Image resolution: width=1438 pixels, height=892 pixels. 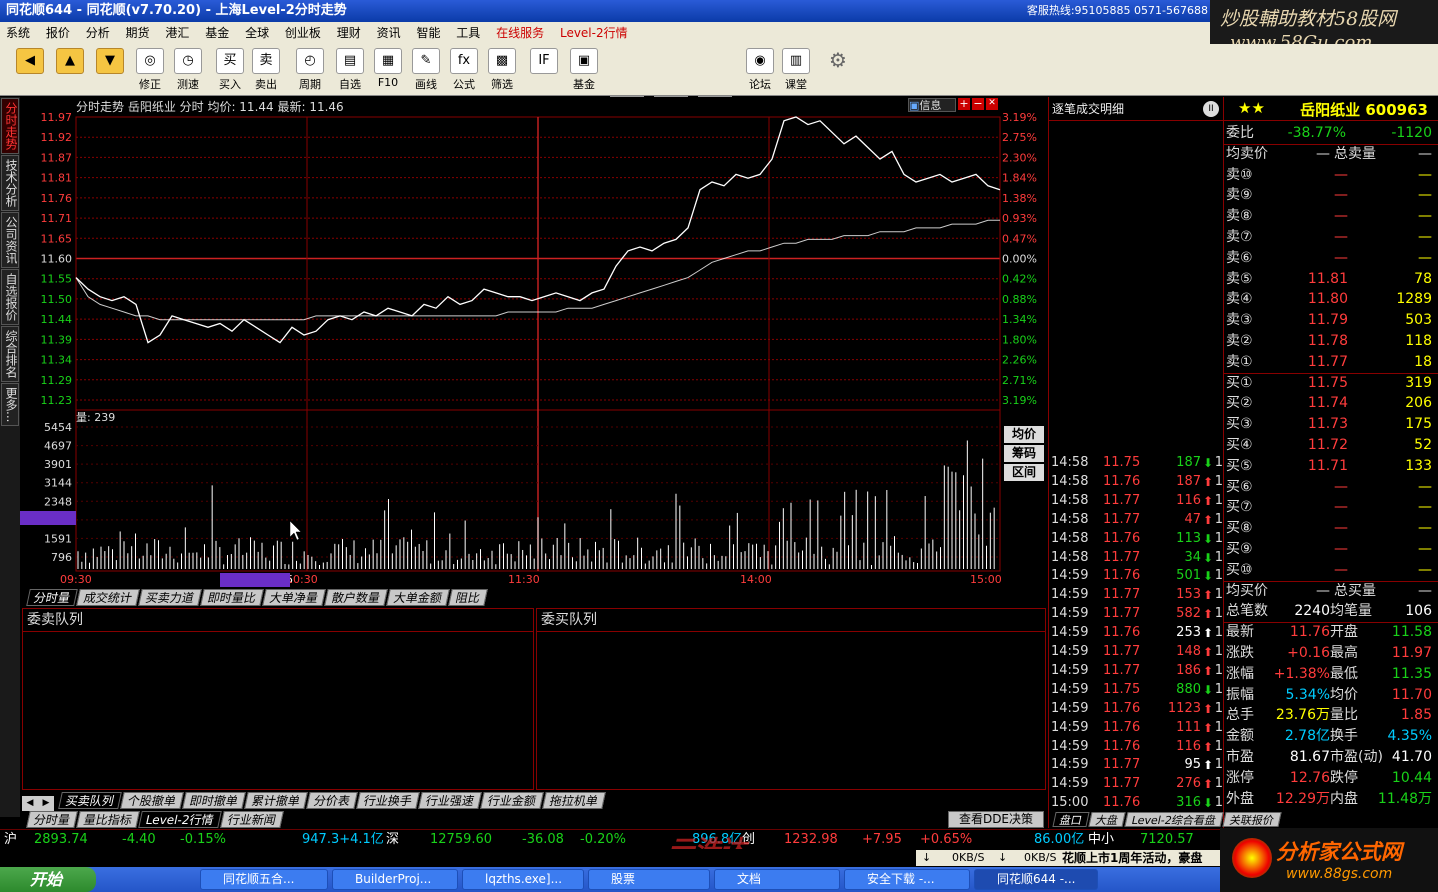 What do you see at coordinates (1341, 174) in the screenshot?
I see `sell-level-price: —` at bounding box center [1341, 174].